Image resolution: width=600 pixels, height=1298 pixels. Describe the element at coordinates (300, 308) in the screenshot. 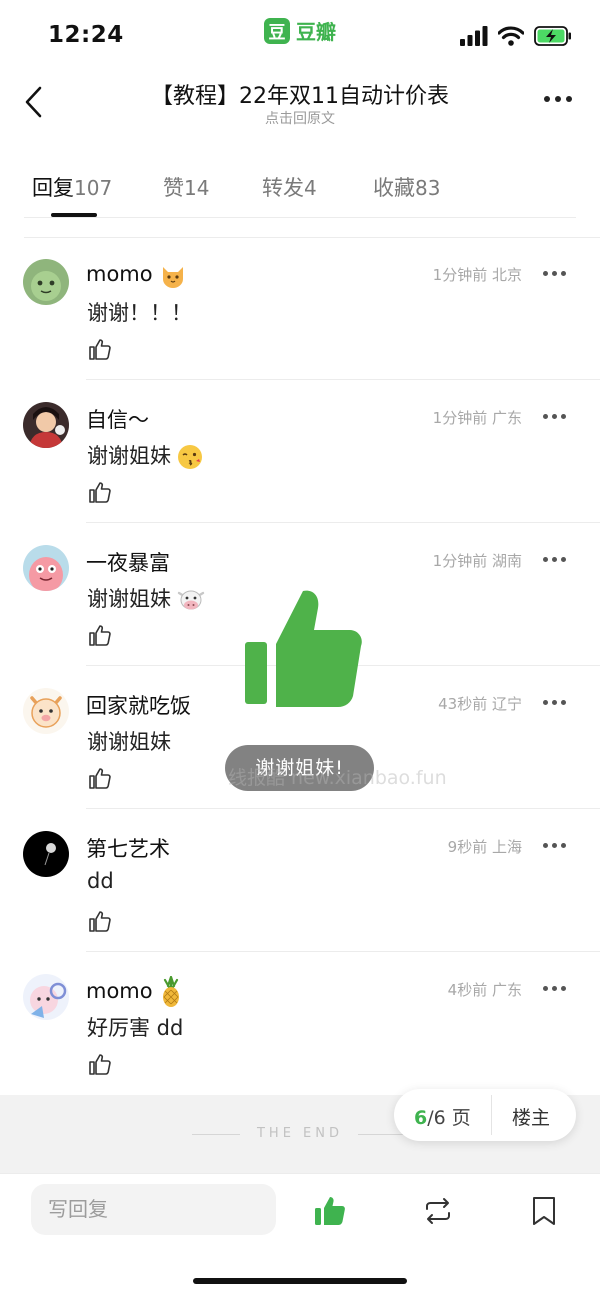

I see `comment-item: momo 1分钟前 北京 谢谢！！！` at that location.